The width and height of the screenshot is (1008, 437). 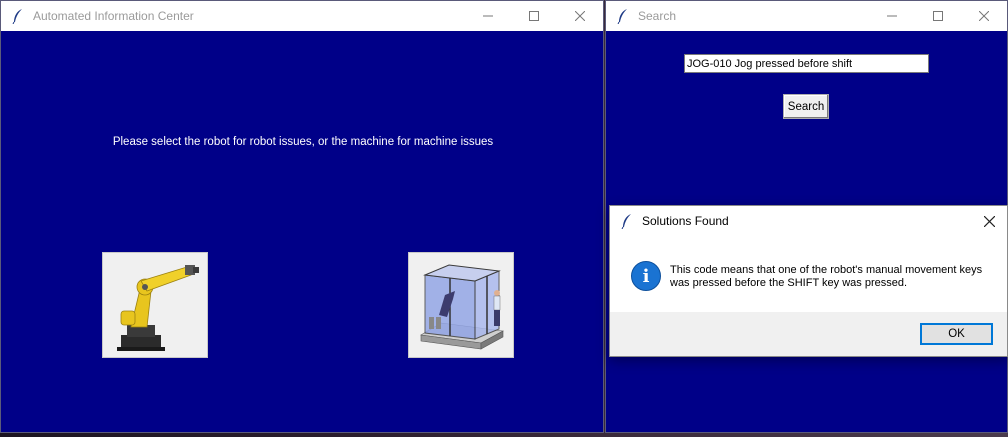 I want to click on search-titlebar: Search, so click(x=806, y=16).